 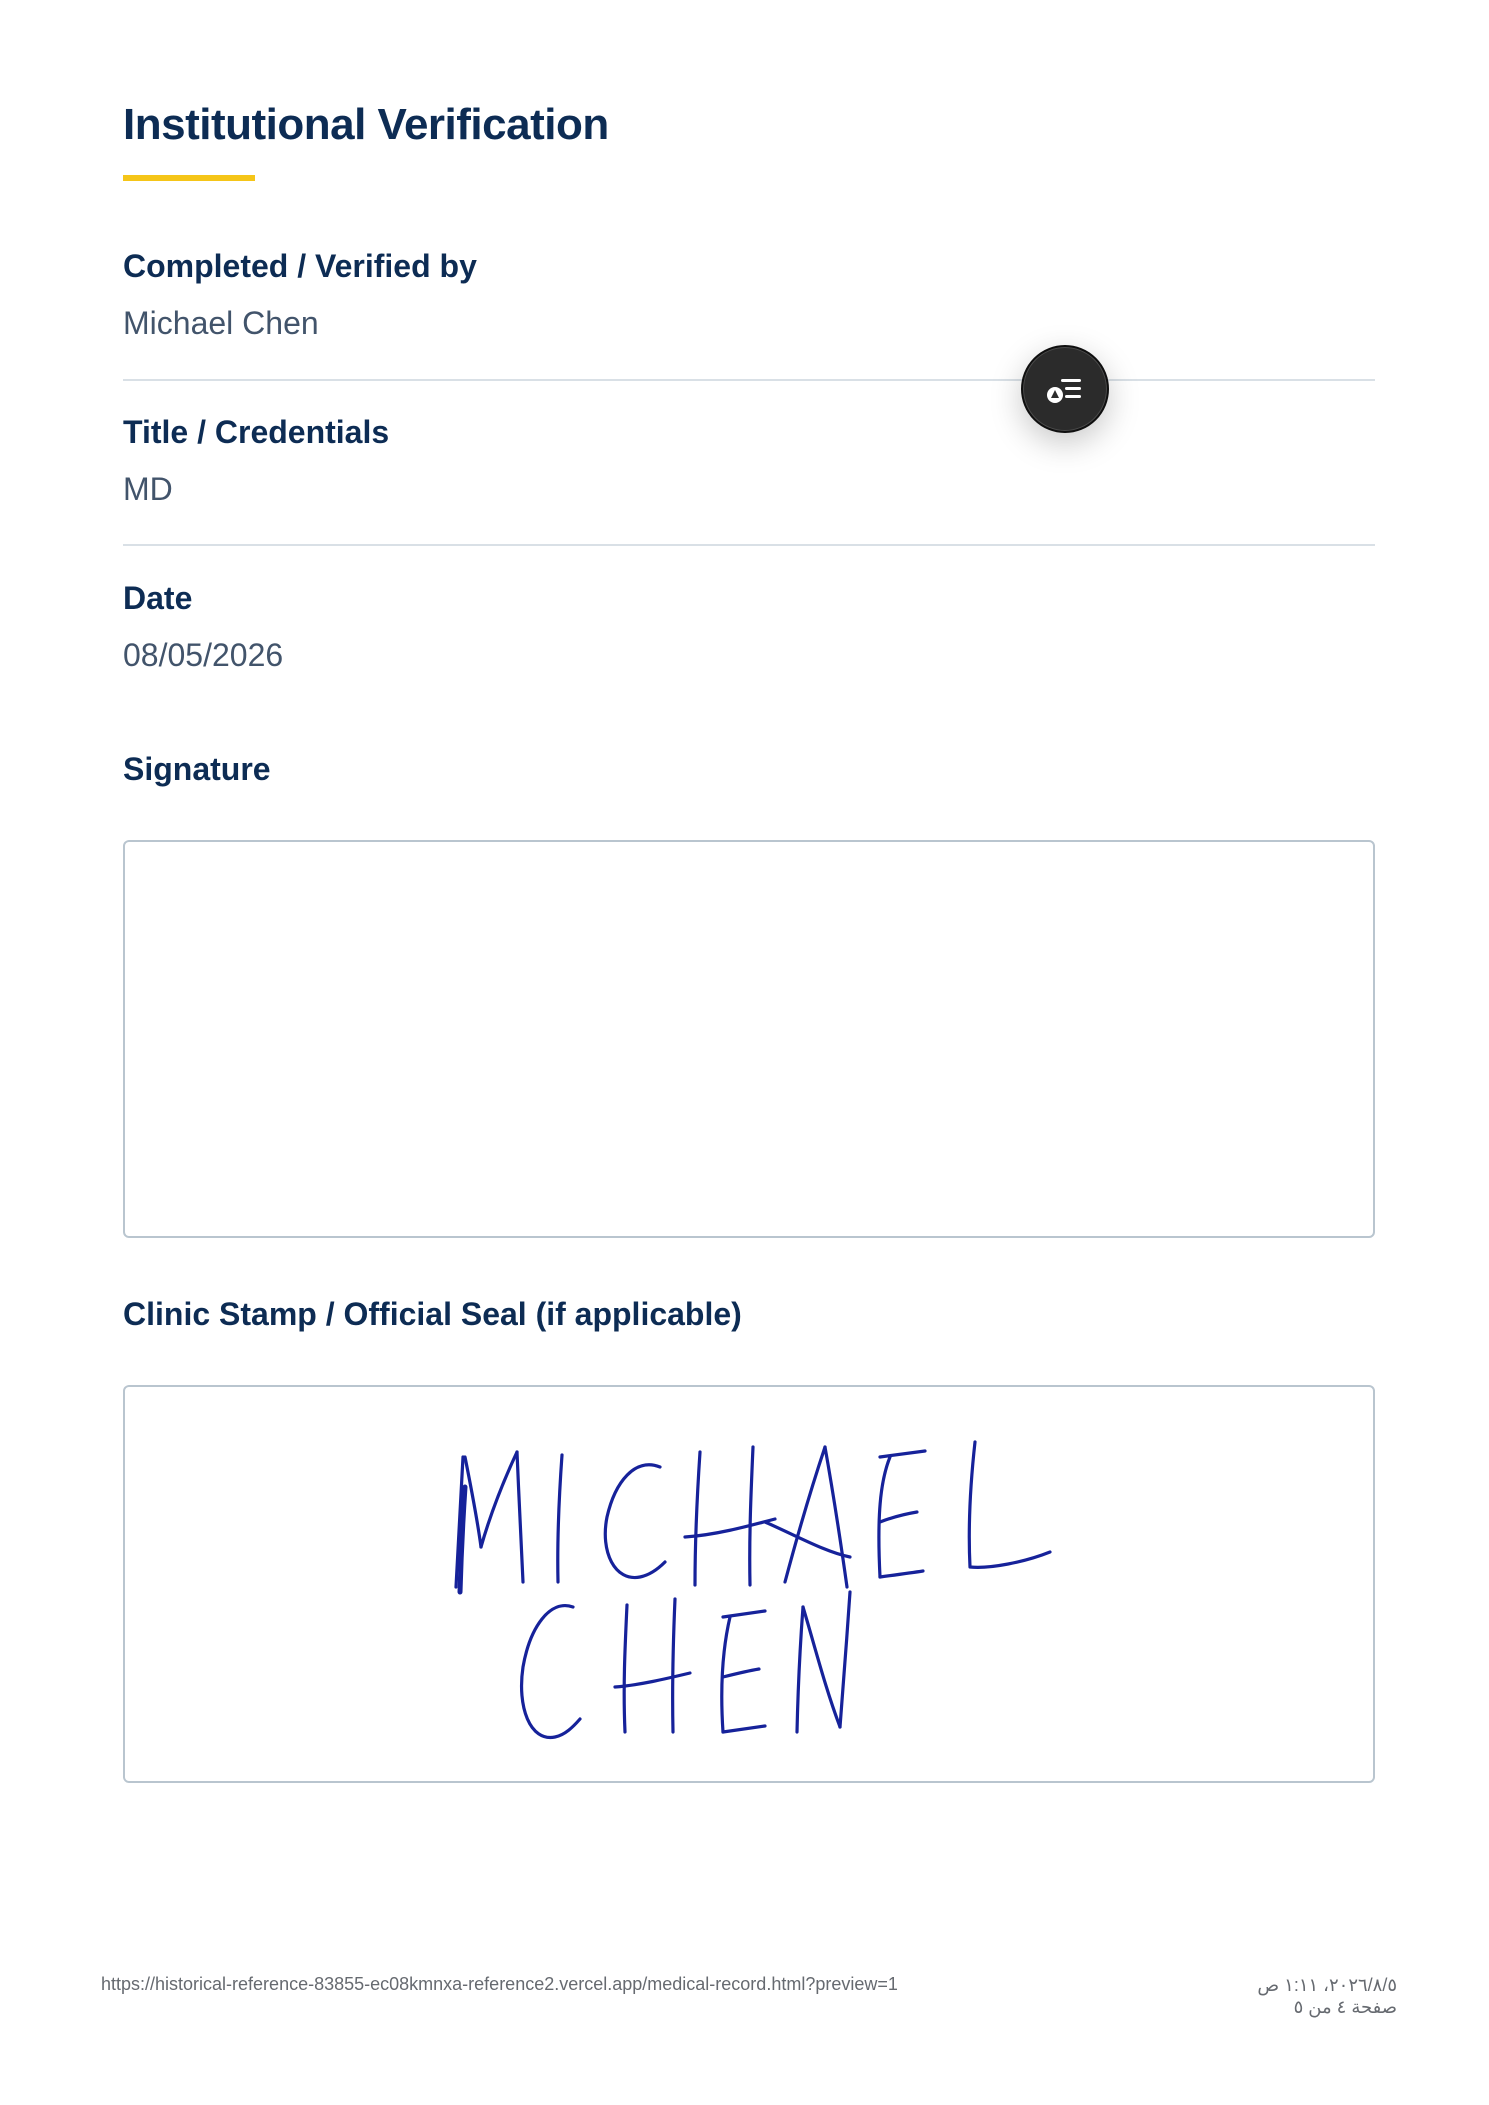 What do you see at coordinates (366, 124) in the screenshot?
I see `section-title: Institutional Verification` at bounding box center [366, 124].